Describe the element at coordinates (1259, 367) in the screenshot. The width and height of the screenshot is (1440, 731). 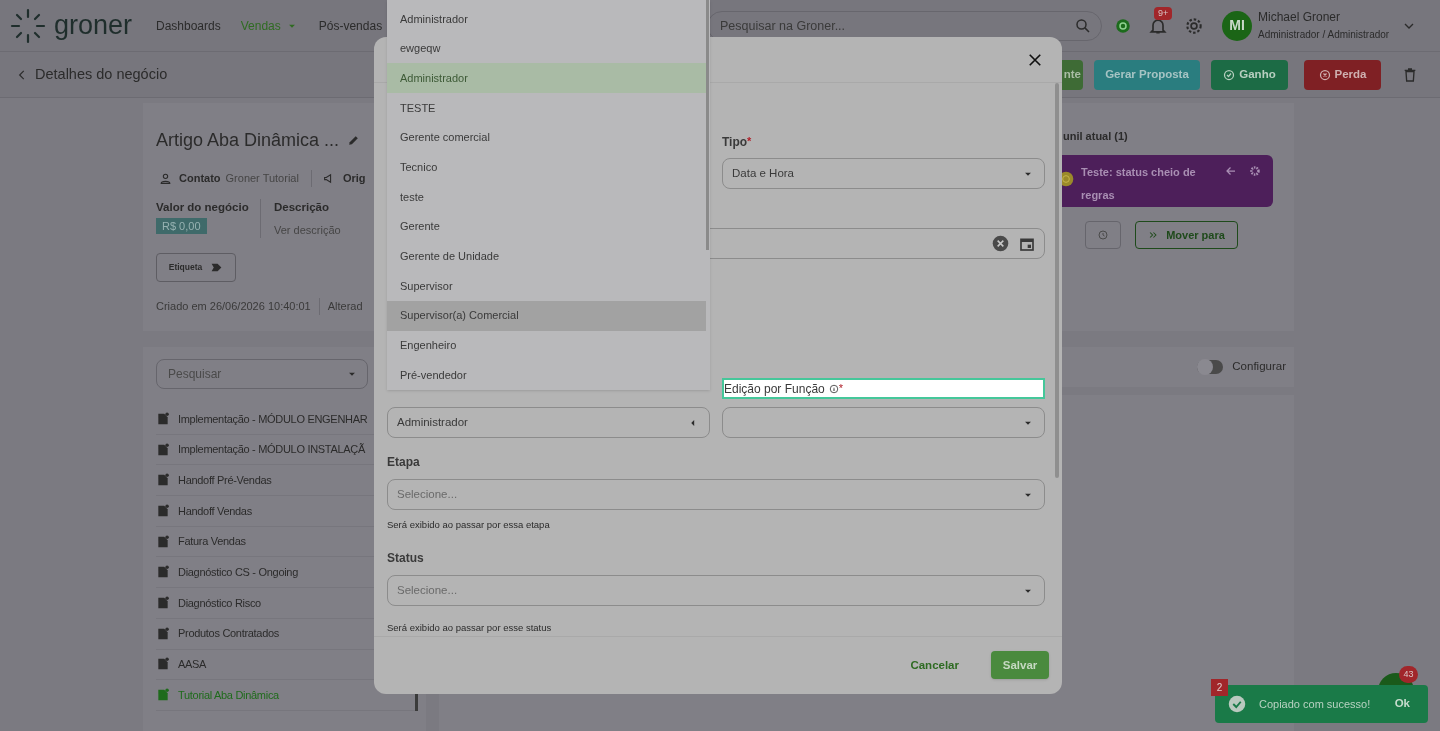
I see `toggle-label: Configurar` at that location.